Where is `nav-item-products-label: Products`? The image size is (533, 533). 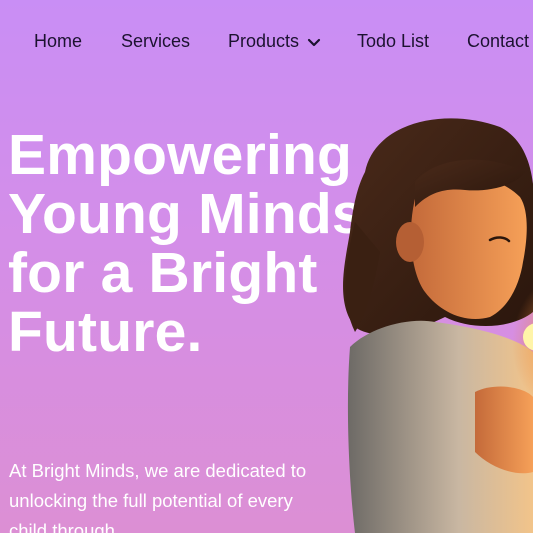
nav-item-products-label: Products is located at coordinates (264, 41).